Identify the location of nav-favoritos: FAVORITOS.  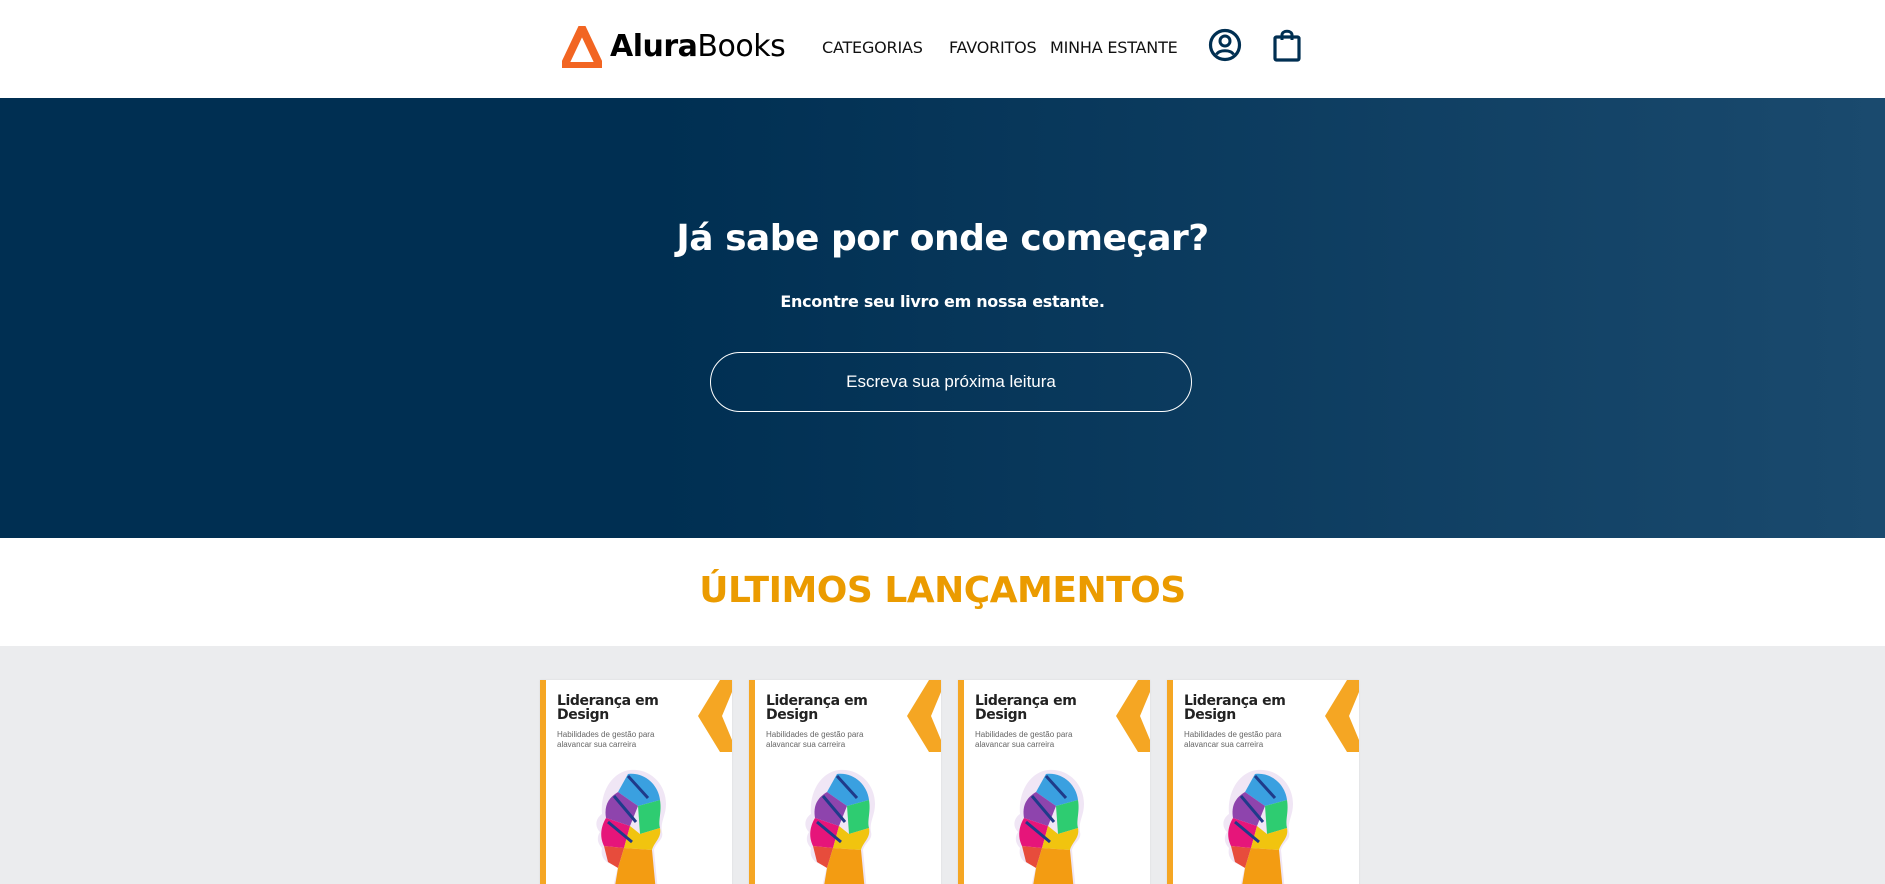
(993, 47).